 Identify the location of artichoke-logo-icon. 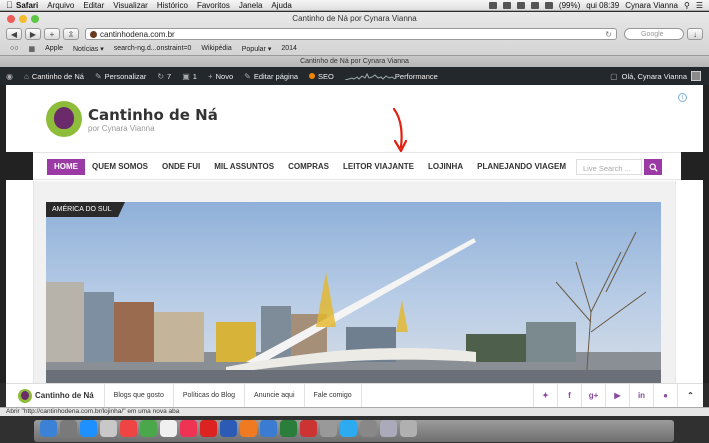
(64, 119).